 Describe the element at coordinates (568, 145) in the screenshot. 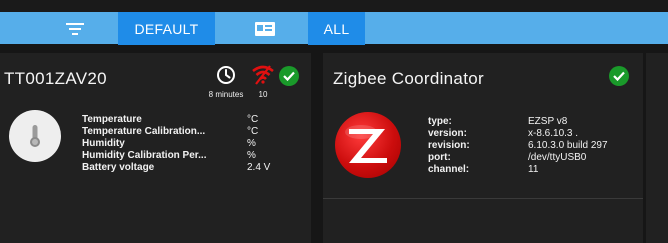

I see `property-value: 6.10.3.0 build 297` at that location.